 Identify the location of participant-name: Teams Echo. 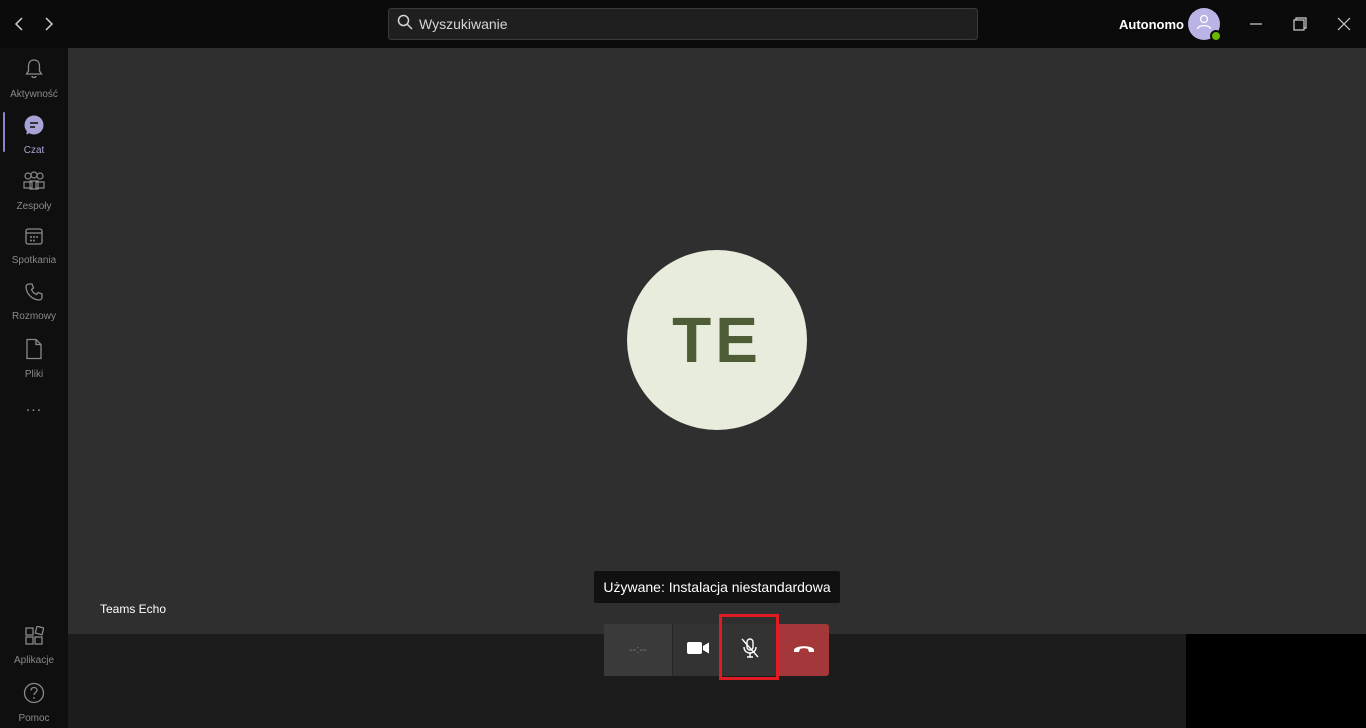
(133, 609).